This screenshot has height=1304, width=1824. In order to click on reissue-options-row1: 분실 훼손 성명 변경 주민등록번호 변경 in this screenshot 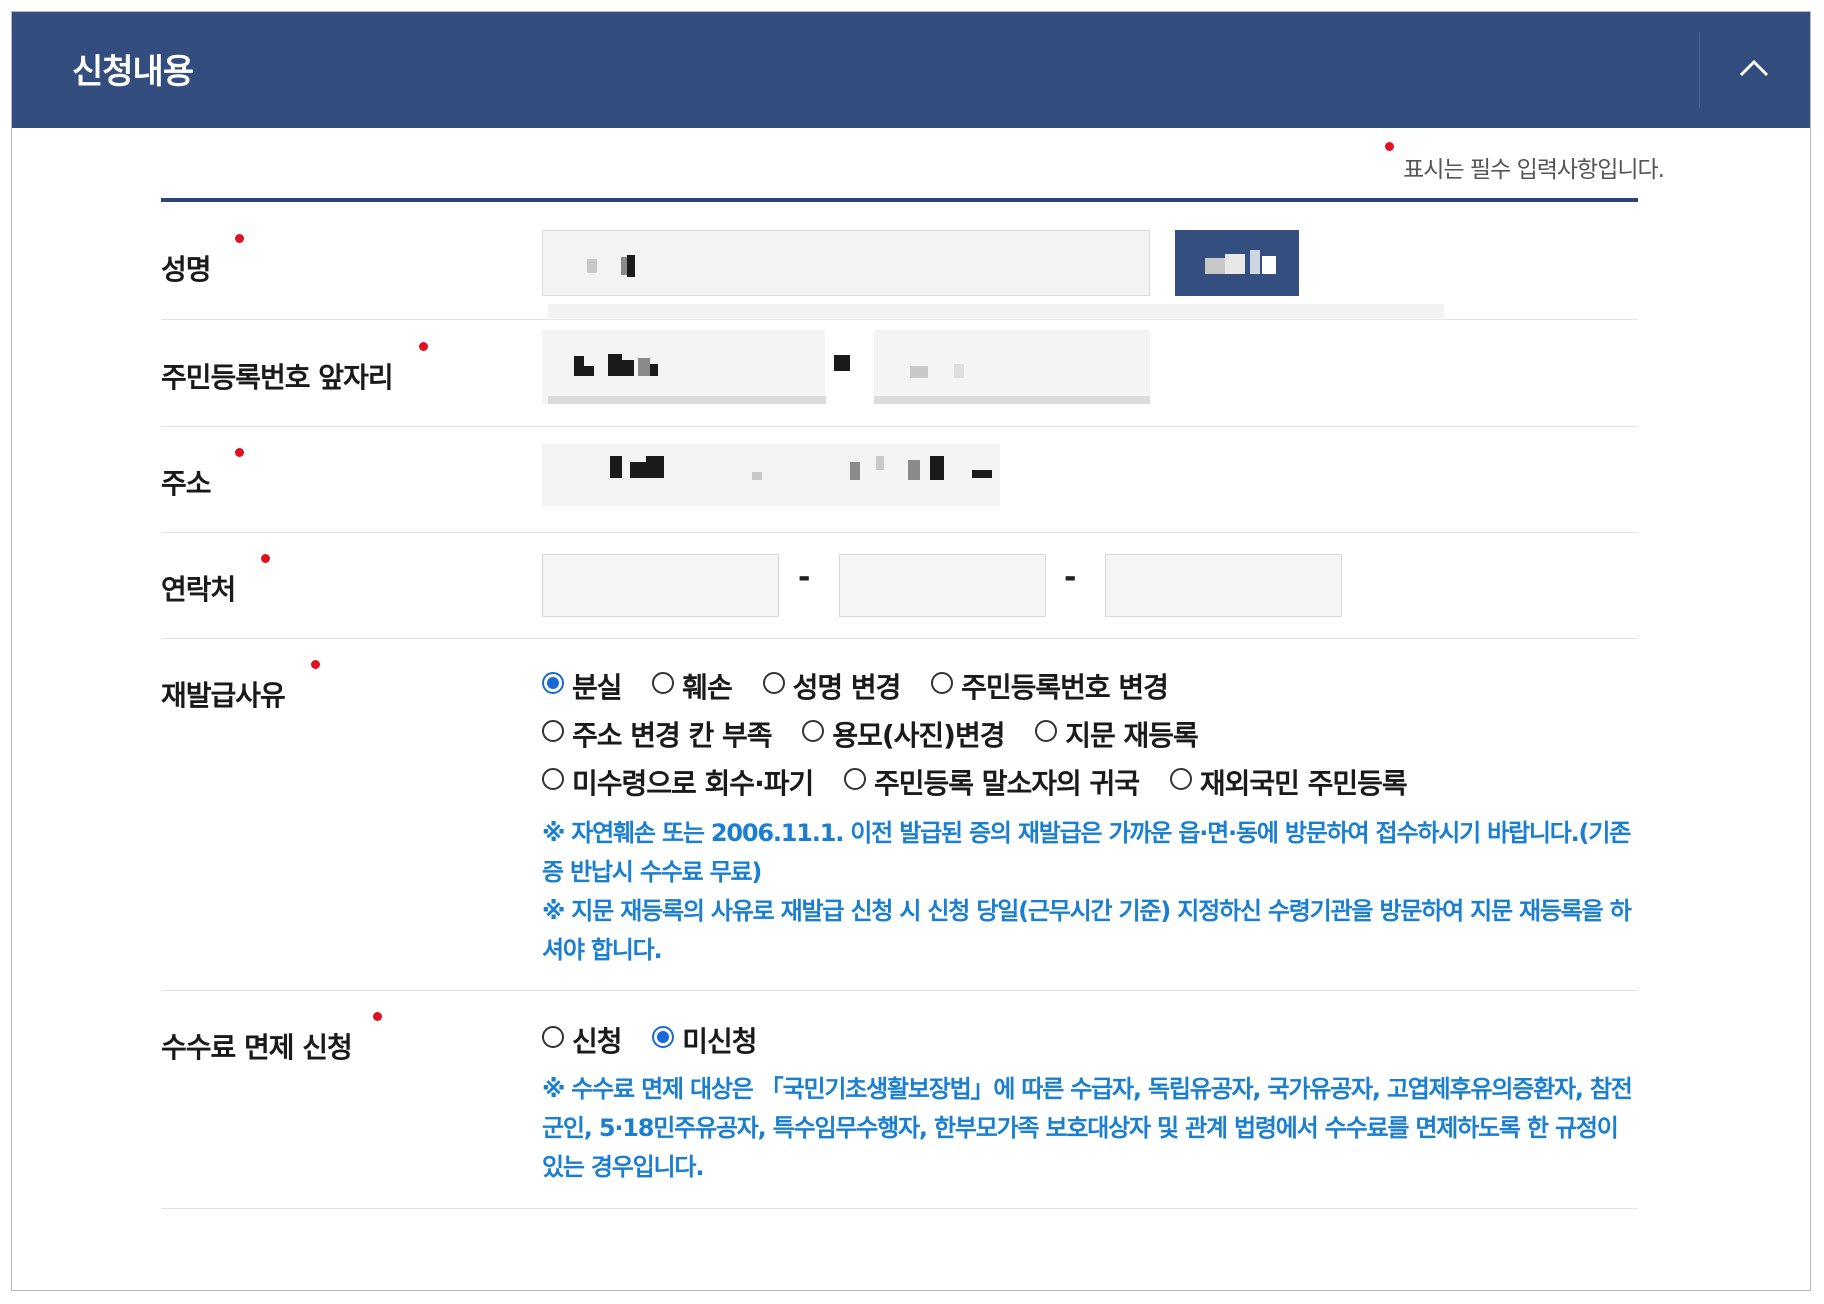, I will do `click(866, 686)`.